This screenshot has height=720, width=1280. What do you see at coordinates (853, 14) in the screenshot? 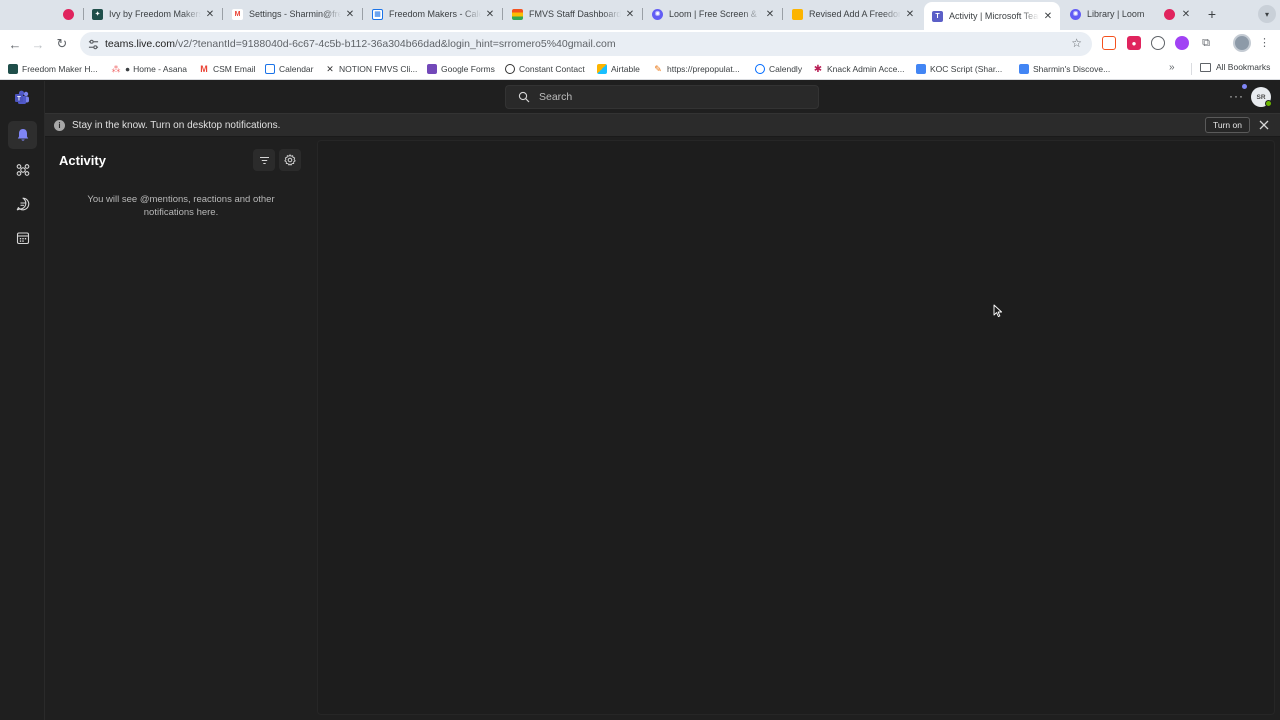
I see `tab-revised-add: Revised Add A Freedom Maker ✕` at bounding box center [853, 14].